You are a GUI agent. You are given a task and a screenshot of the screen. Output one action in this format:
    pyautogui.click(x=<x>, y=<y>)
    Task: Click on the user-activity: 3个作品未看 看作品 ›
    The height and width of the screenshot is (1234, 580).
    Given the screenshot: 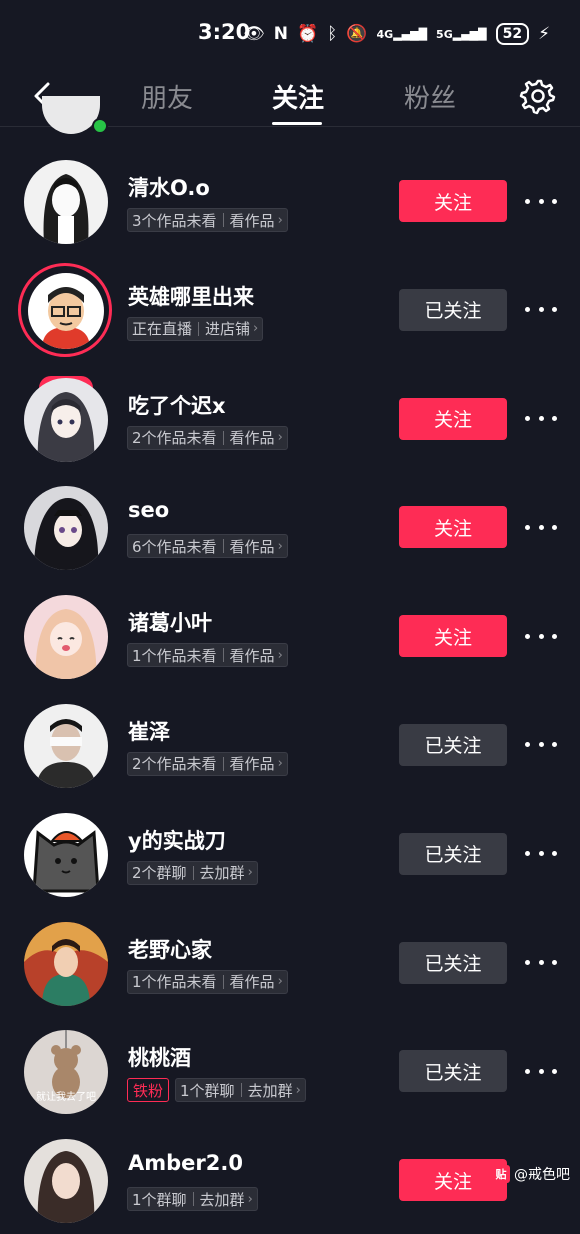 What is the action you would take?
    pyautogui.click(x=207, y=220)
    